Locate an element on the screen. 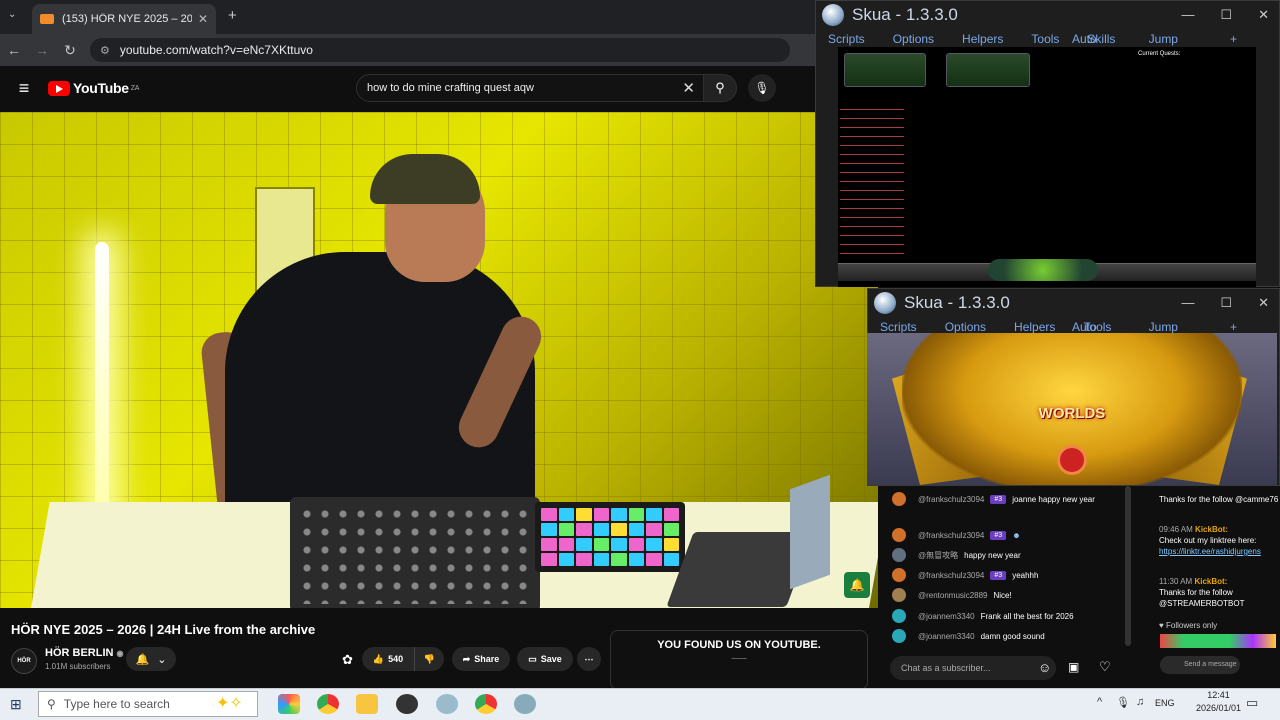 Image resolution: width=1280 pixels, height=720 pixels. more-actions-button: ⋯ is located at coordinates (589, 659).